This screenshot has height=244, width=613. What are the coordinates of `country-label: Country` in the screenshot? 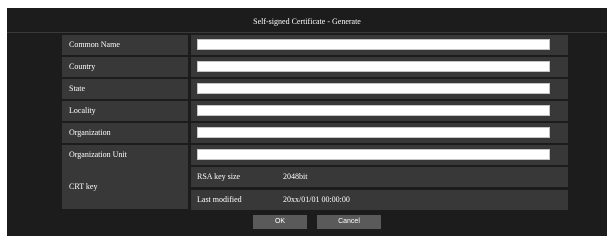 It's located at (125, 67).